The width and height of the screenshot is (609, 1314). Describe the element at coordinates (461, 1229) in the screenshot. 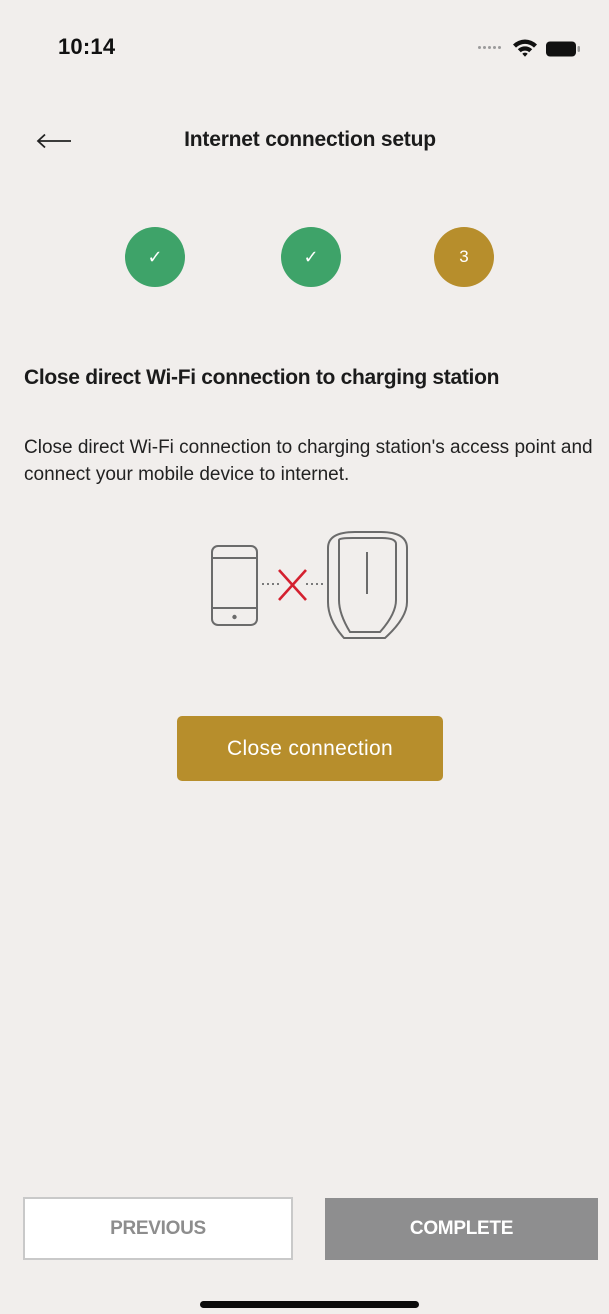

I see `complete-button: COMPLETE` at that location.